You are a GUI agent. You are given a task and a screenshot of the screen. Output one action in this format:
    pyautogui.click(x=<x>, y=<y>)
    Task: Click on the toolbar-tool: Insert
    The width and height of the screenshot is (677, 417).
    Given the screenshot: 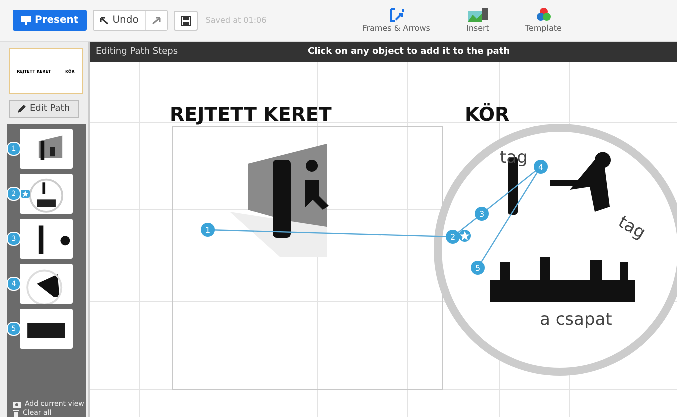 What is the action you would take?
    pyautogui.click(x=478, y=20)
    